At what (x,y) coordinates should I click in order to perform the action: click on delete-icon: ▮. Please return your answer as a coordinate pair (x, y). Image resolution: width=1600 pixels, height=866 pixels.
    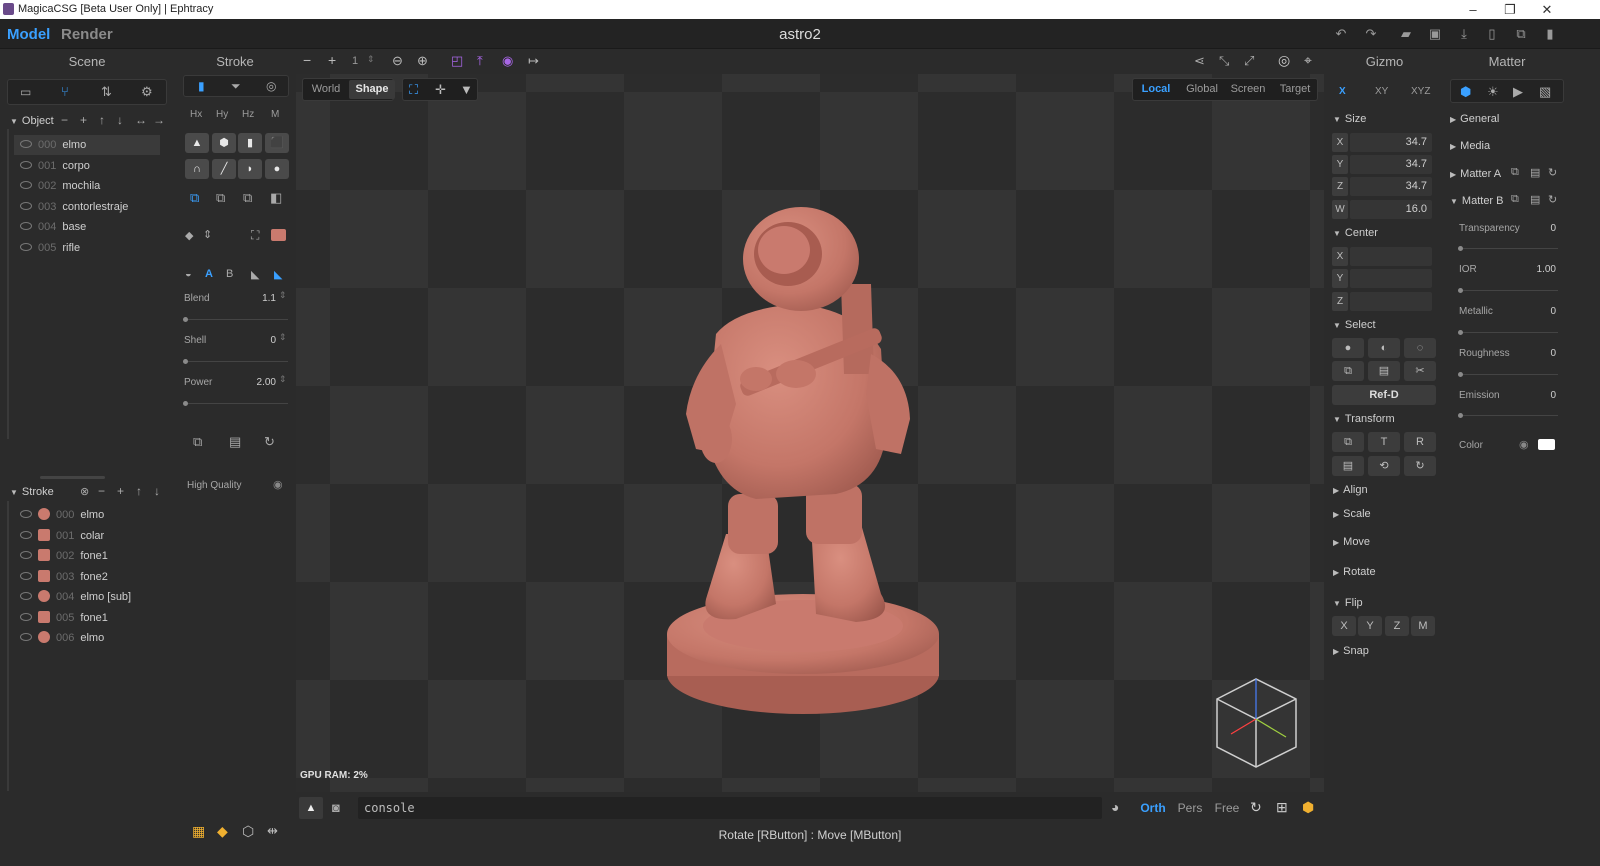
    Looking at the image, I should click on (1550, 34).